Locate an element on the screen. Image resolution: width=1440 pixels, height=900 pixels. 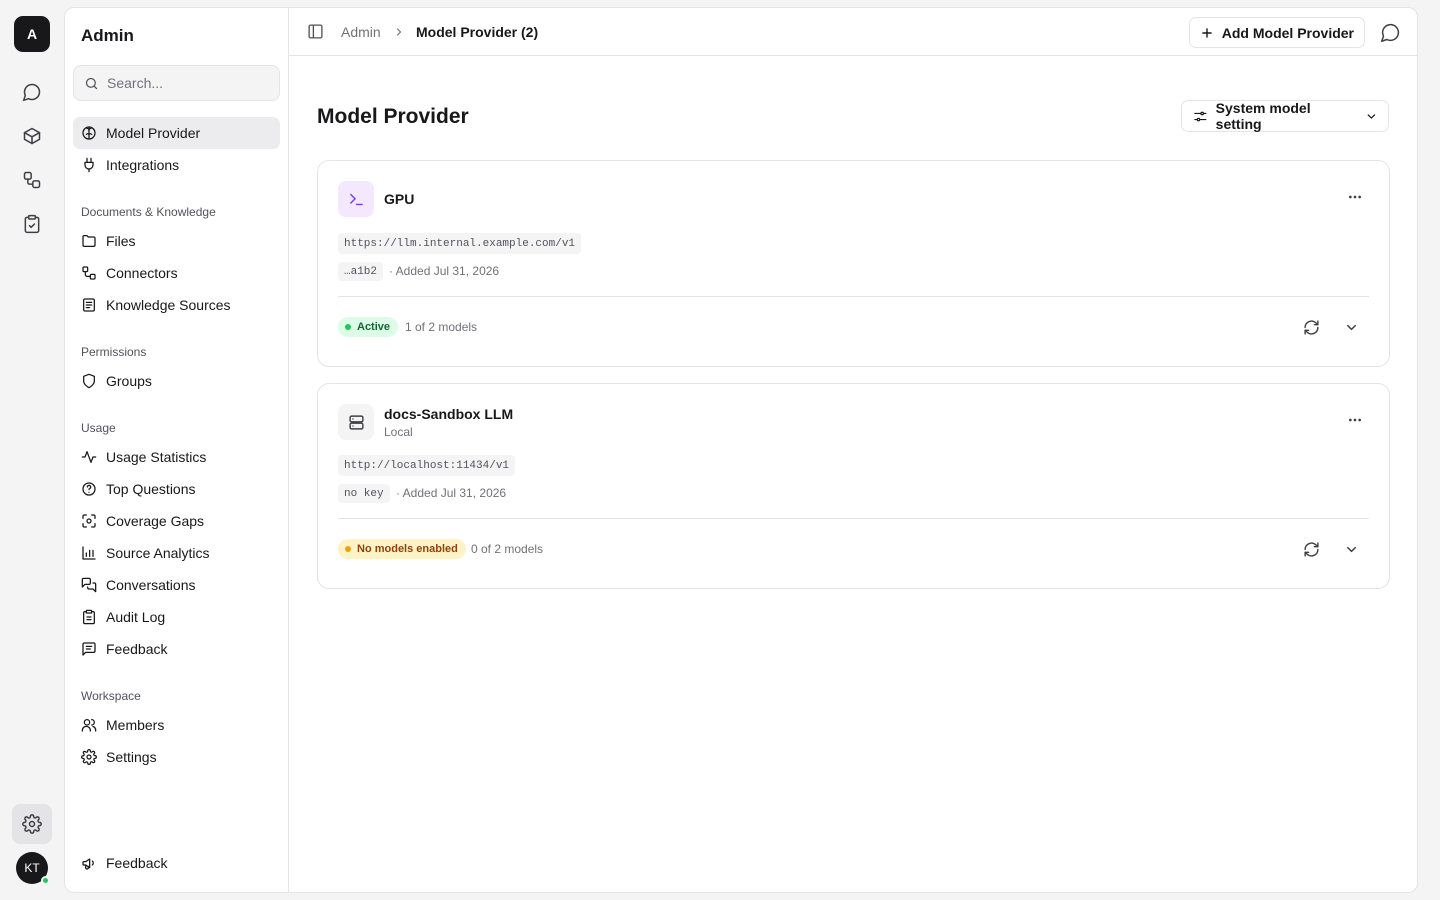
clipboard-check-icon is located at coordinates (32, 224).